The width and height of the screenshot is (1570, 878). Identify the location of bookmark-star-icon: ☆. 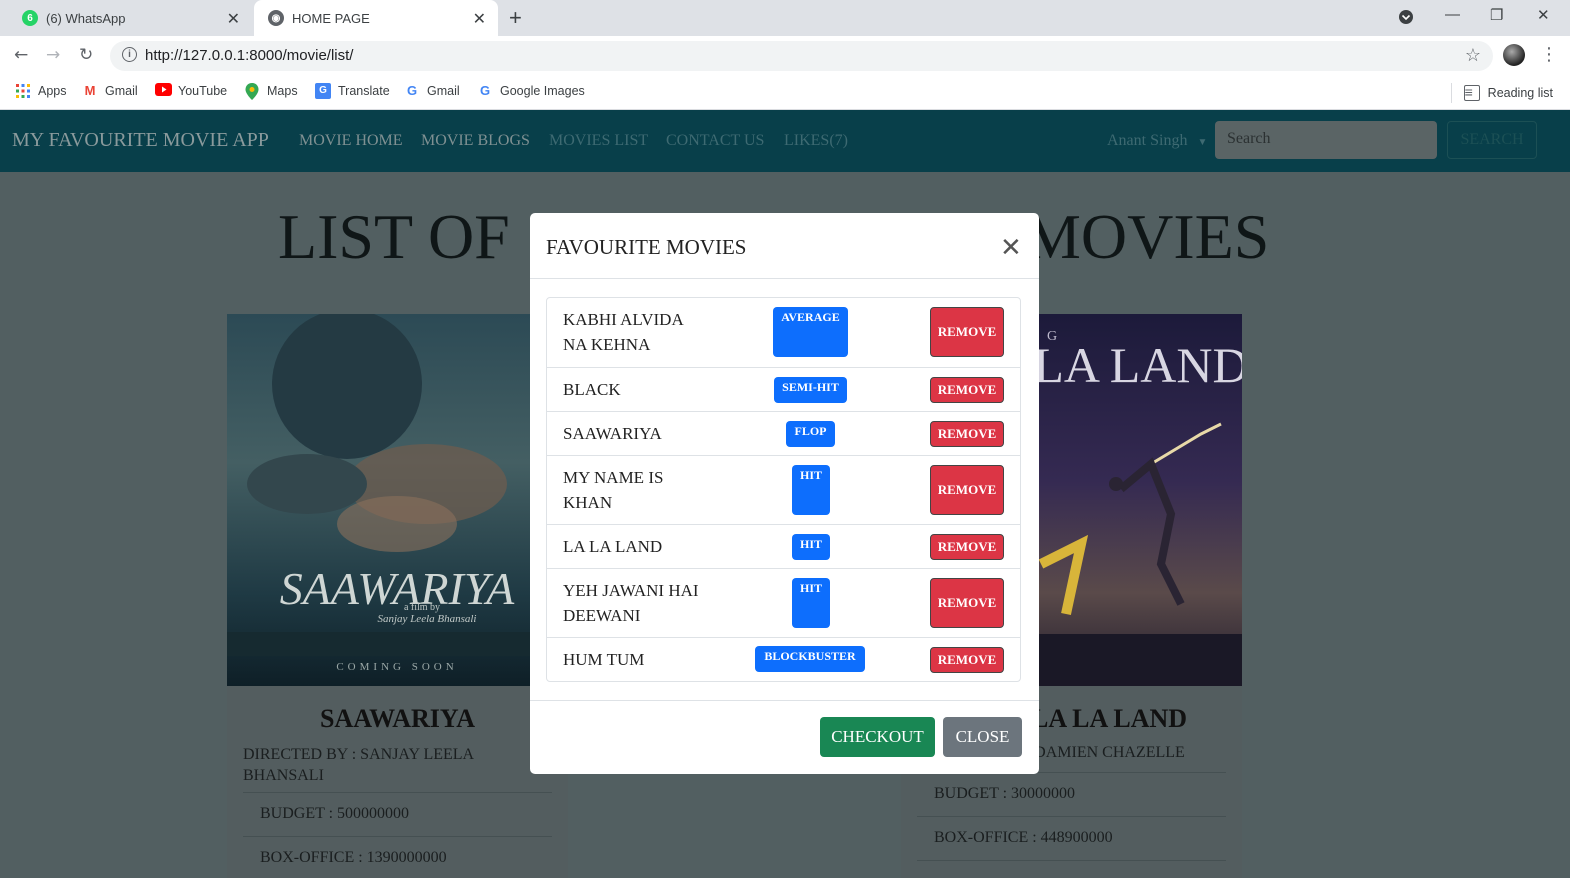
(1473, 55).